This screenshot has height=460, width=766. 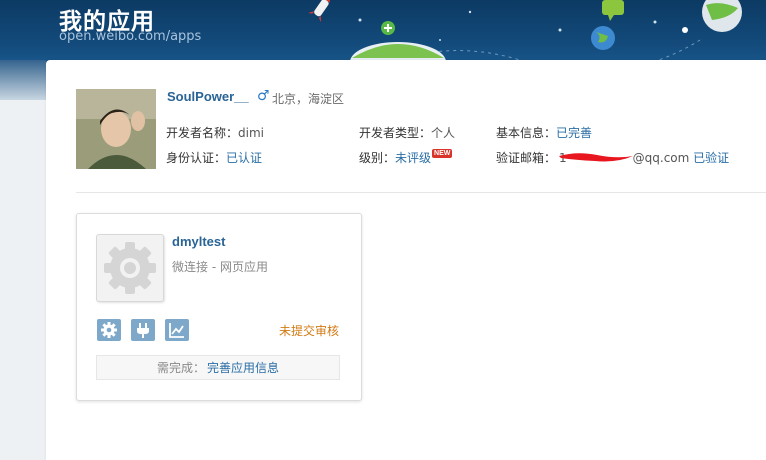 I want to click on plug-icon, so click(x=143, y=330).